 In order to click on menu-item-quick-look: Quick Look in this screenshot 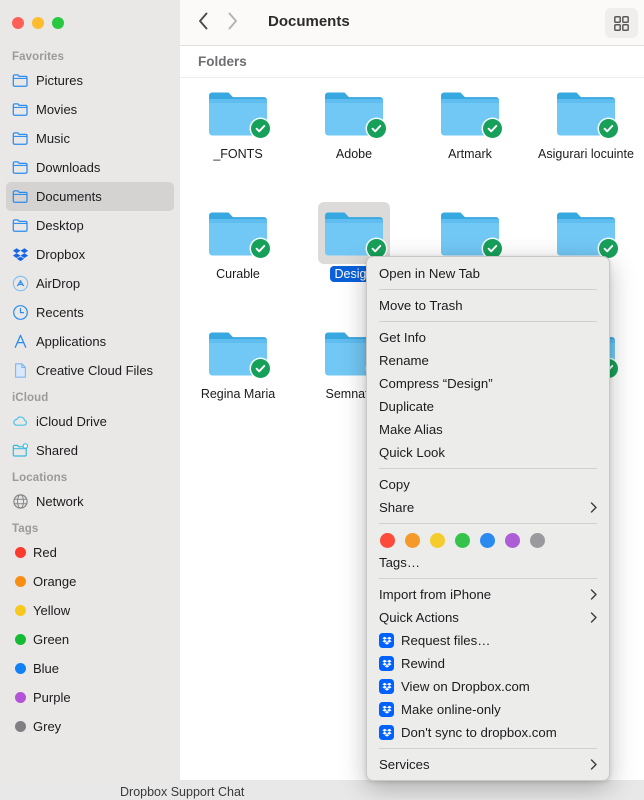, I will do `click(488, 452)`.